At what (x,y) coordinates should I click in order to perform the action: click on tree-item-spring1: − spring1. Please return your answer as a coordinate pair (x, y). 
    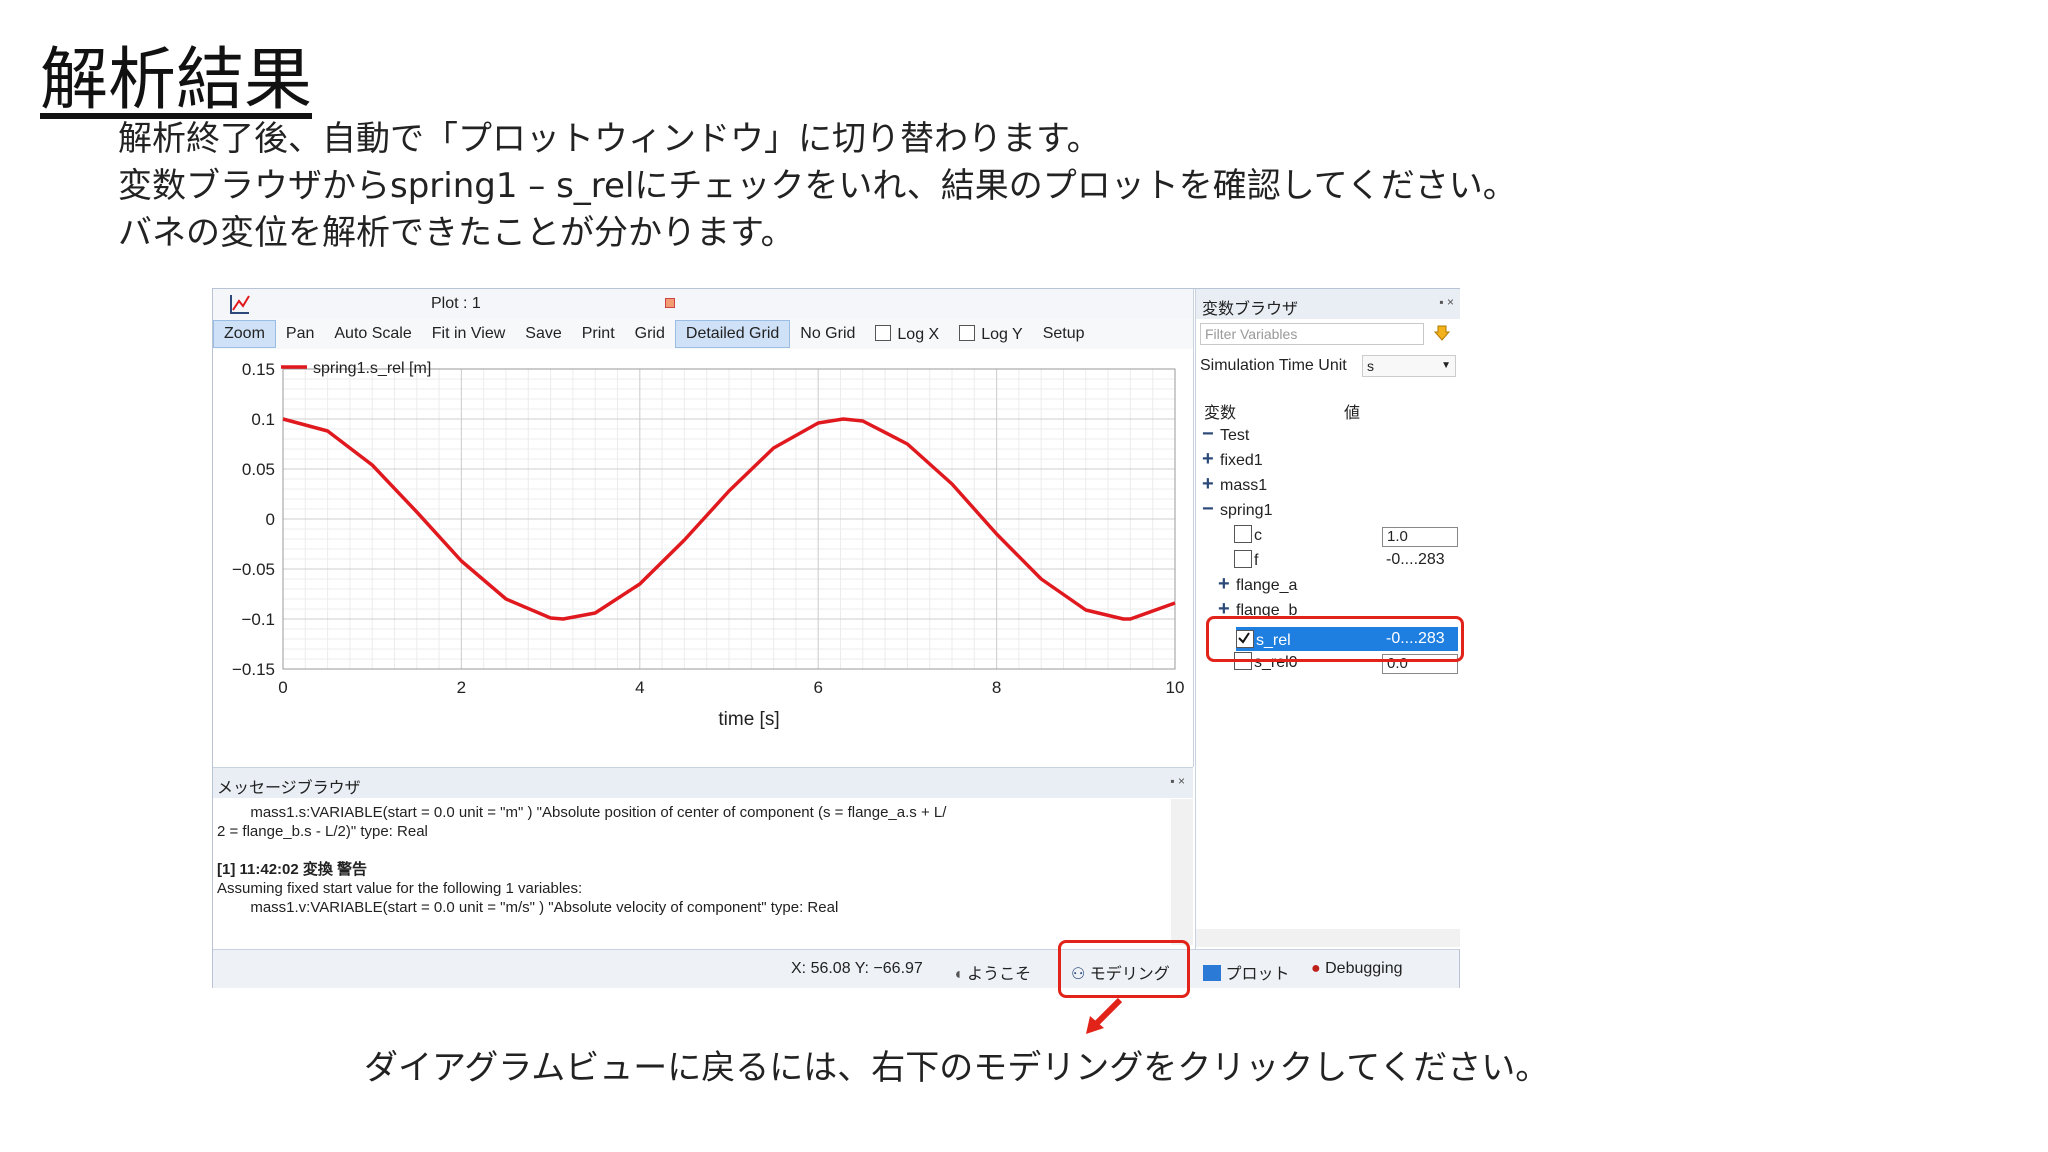
    Looking at the image, I should click on (1237, 511).